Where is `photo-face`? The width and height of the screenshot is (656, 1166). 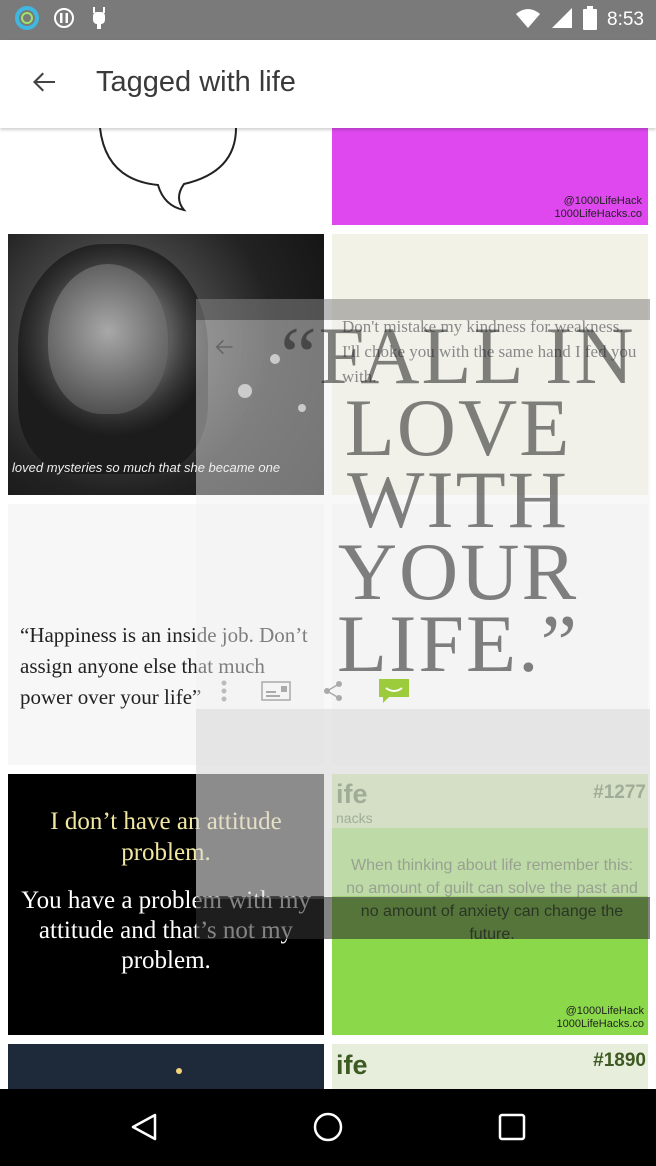 photo-face is located at coordinates (108, 339).